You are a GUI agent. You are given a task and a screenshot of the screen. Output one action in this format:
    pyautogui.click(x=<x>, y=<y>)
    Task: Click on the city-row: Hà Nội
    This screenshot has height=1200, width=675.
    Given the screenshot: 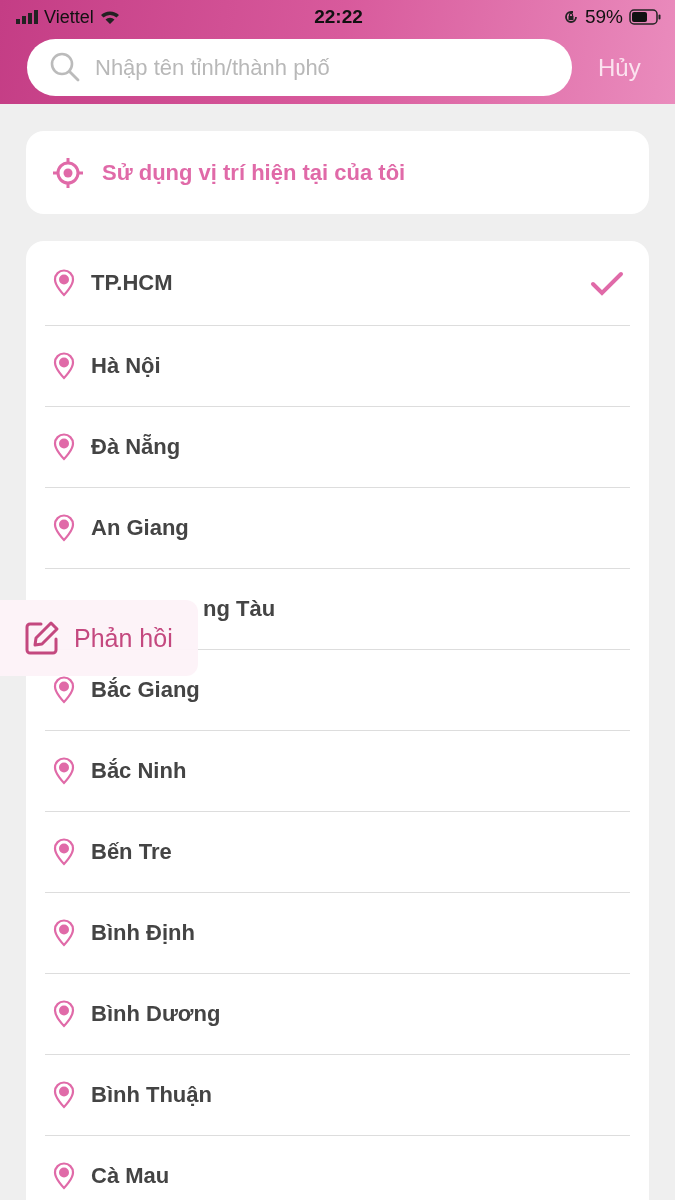 What is the action you would take?
    pyautogui.click(x=337, y=366)
    